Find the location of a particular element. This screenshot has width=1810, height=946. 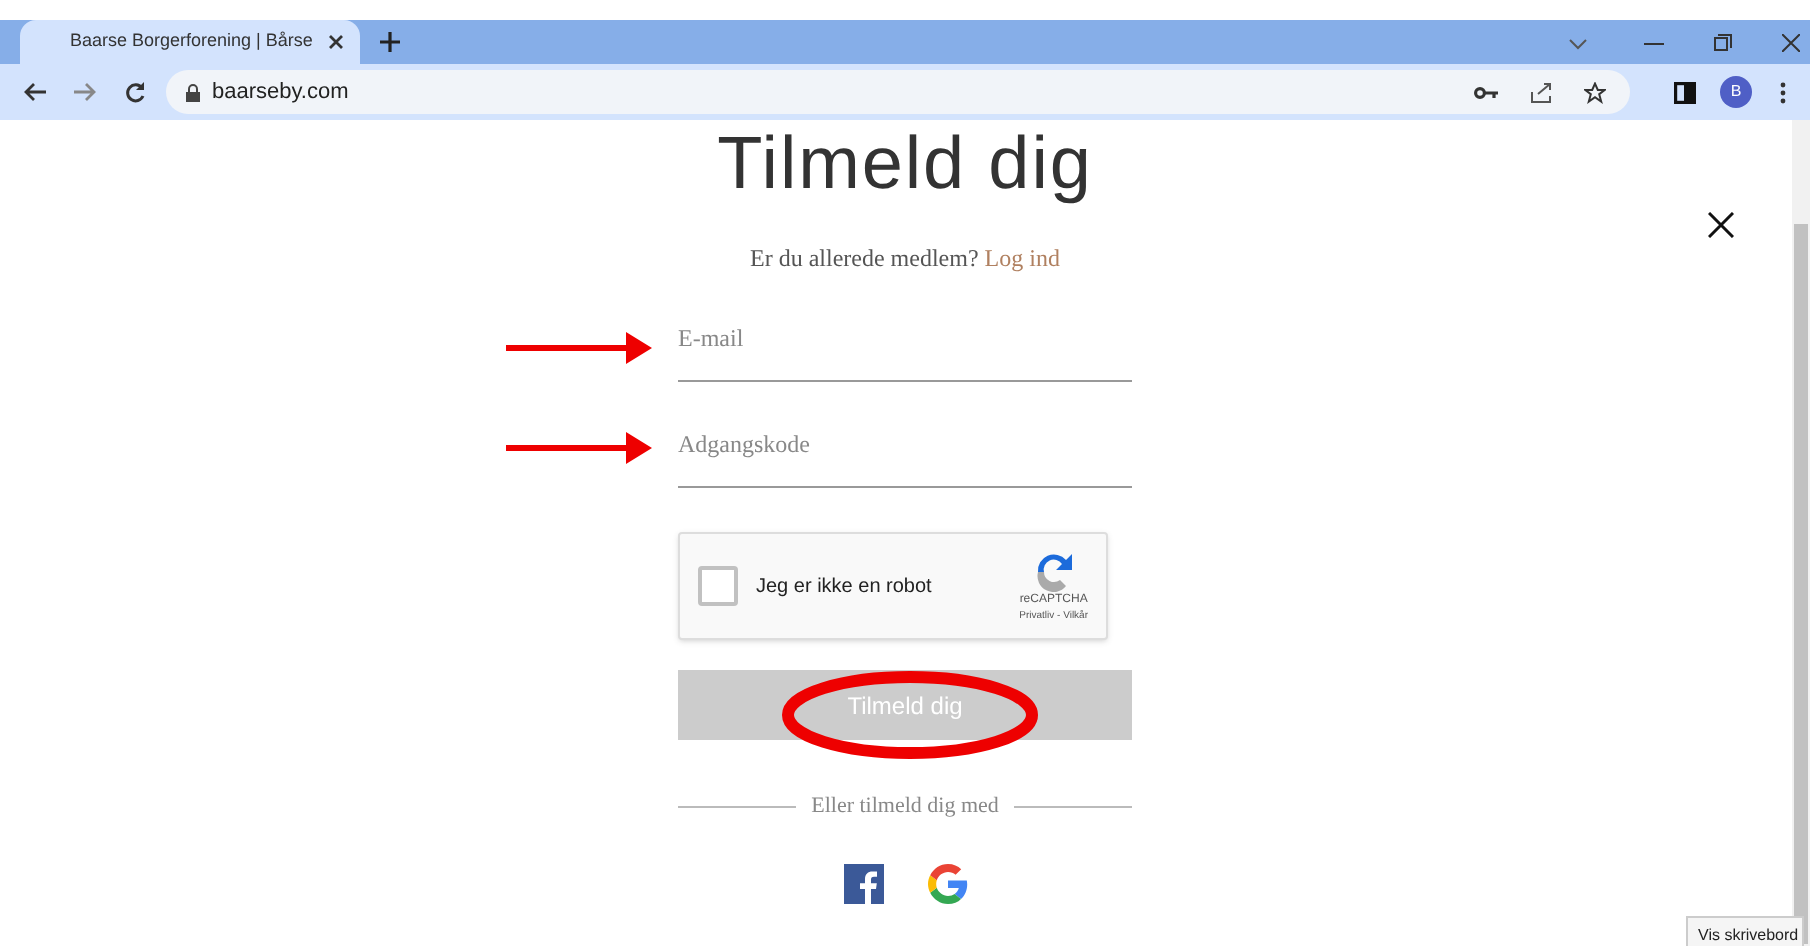

captcha-label: Jeg er ikke en robot is located at coordinates (844, 587).